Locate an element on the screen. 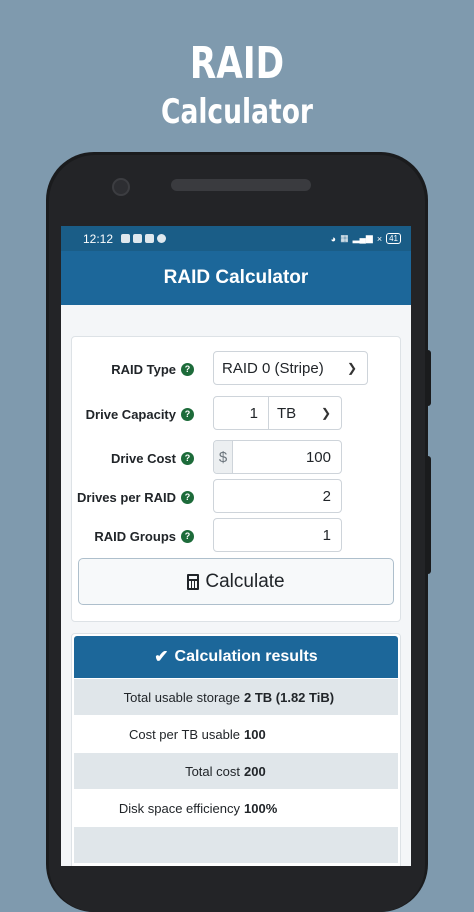  result-value: 100% is located at coordinates (261, 808).